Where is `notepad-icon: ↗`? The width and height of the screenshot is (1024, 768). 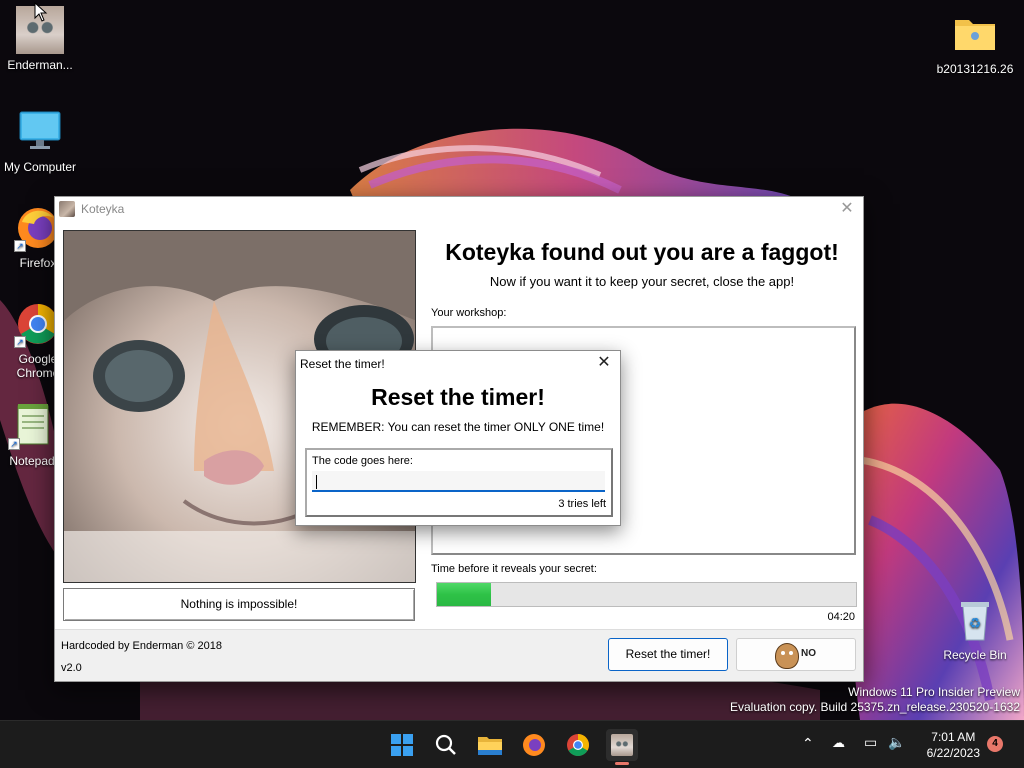
notepad-icon: ↗ is located at coordinates (32, 426).